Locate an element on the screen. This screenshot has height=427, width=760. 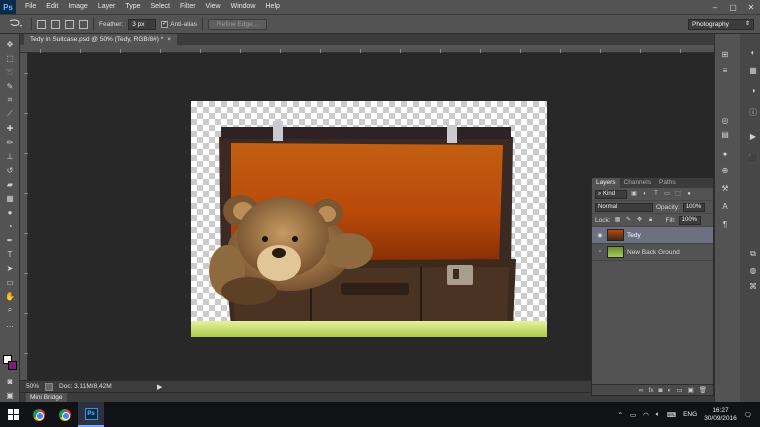
filter-toggle-icon: ● is located at coordinates (689, 194).